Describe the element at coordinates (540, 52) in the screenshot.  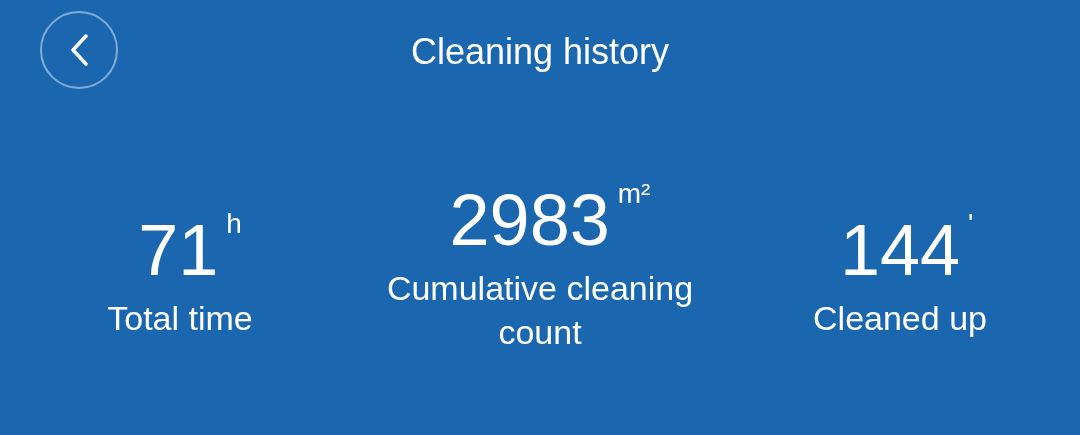
I see `page-title: Cleaning history` at that location.